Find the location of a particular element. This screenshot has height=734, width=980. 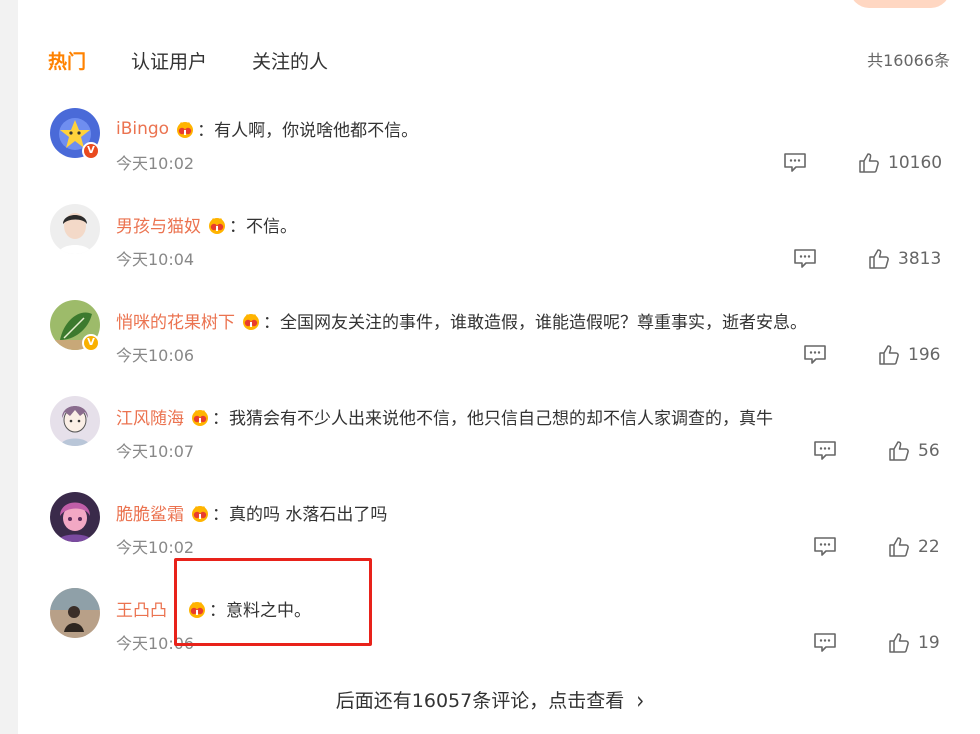

like-count: 196 is located at coordinates (924, 355).